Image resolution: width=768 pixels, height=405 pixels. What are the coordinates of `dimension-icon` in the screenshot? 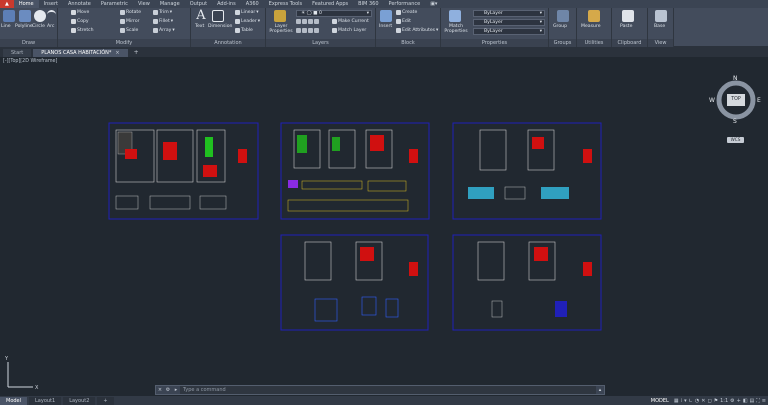 It's located at (218, 16).